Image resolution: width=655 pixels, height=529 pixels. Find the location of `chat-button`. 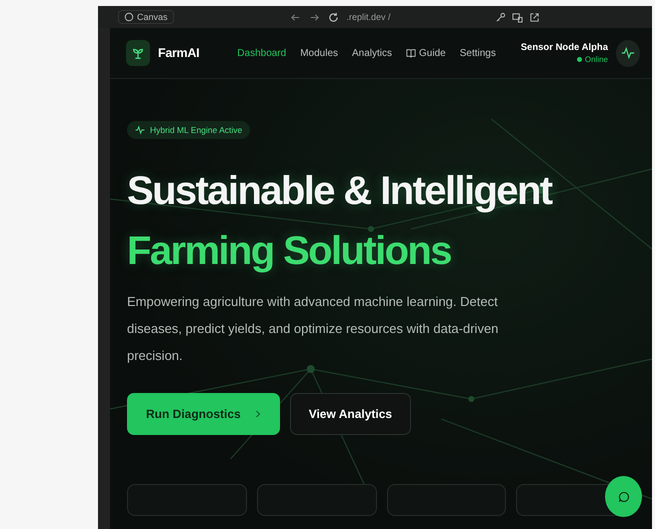

chat-button is located at coordinates (623, 496).